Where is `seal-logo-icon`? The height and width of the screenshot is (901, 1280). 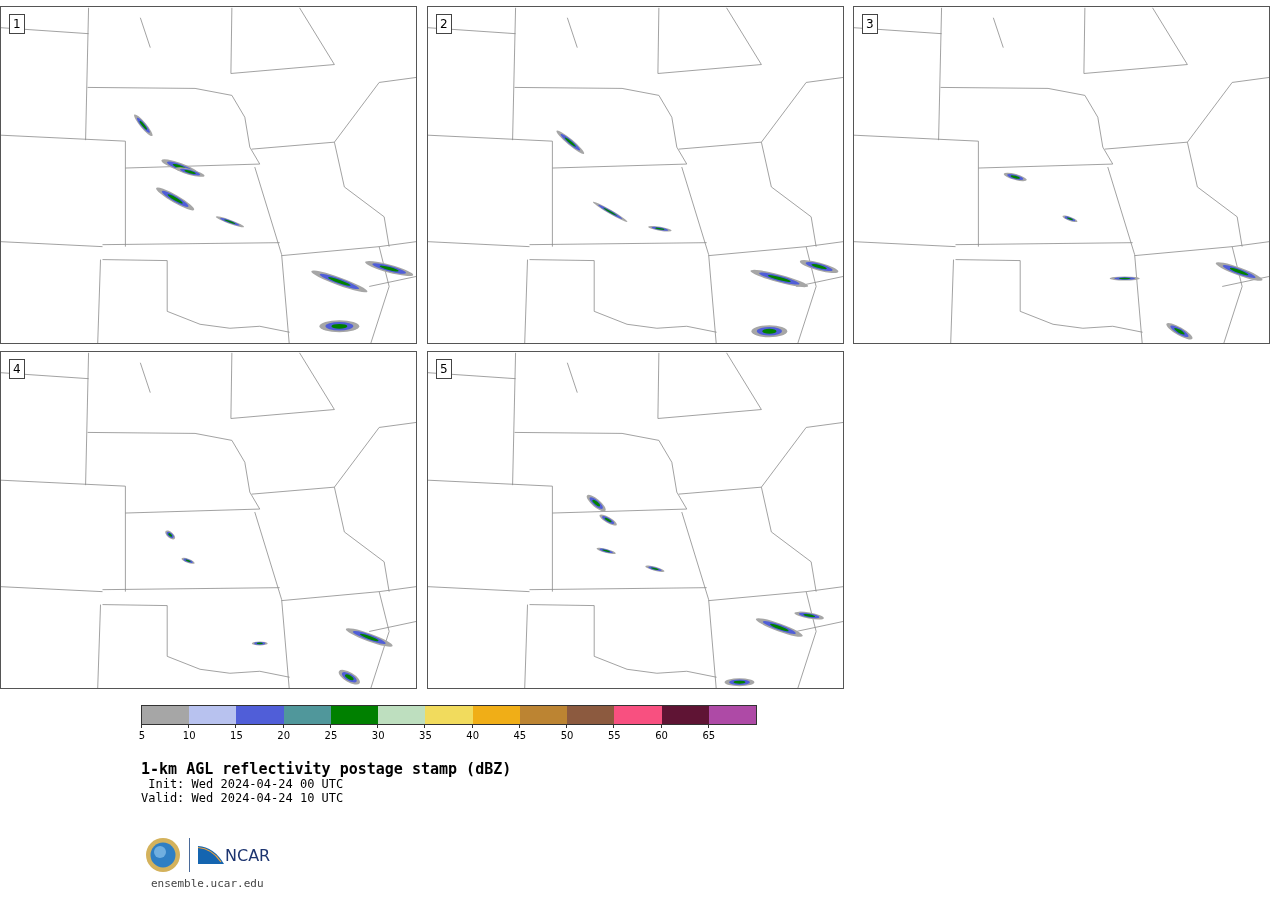 seal-logo-icon is located at coordinates (163, 855).